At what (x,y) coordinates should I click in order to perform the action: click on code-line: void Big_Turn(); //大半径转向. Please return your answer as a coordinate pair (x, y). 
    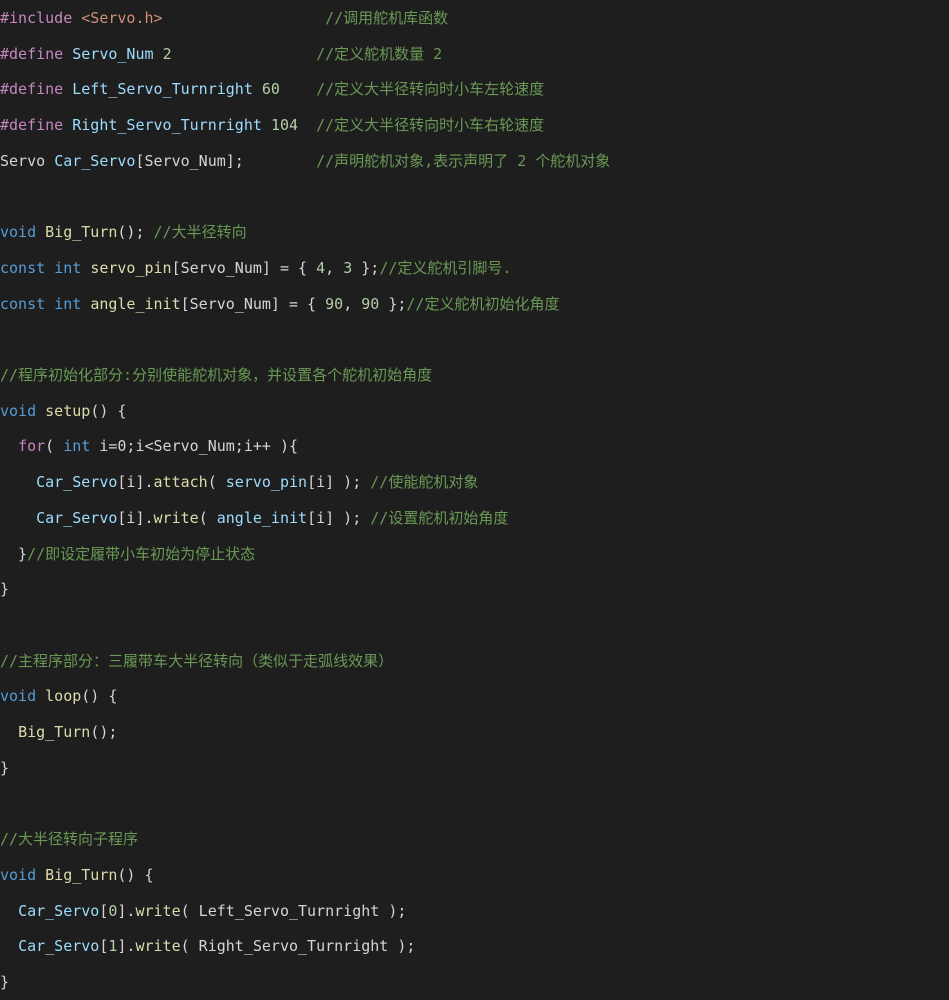
    Looking at the image, I should click on (123, 232).